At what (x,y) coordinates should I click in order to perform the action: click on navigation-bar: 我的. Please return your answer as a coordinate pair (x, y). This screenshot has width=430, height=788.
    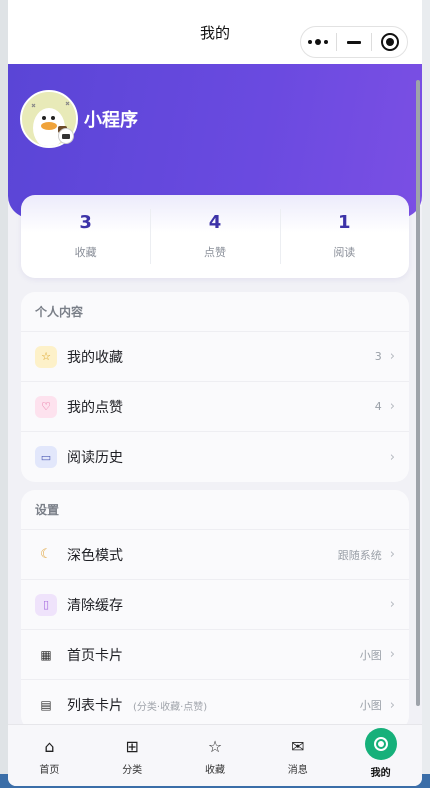
    Looking at the image, I should click on (215, 32).